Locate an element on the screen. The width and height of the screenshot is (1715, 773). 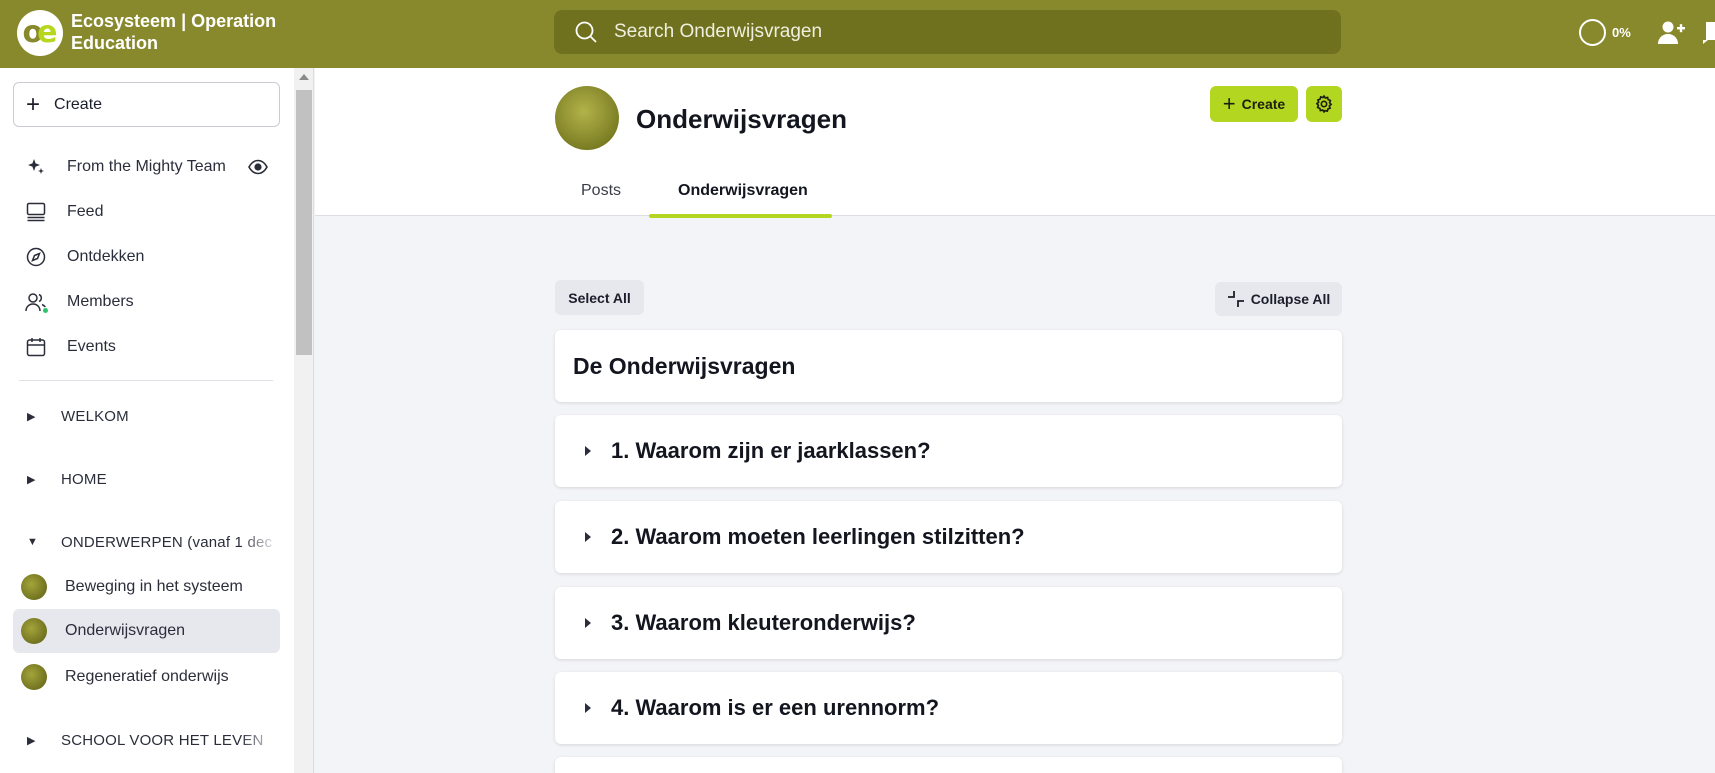
collapse-all-button: Collapse All is located at coordinates (1278, 299).